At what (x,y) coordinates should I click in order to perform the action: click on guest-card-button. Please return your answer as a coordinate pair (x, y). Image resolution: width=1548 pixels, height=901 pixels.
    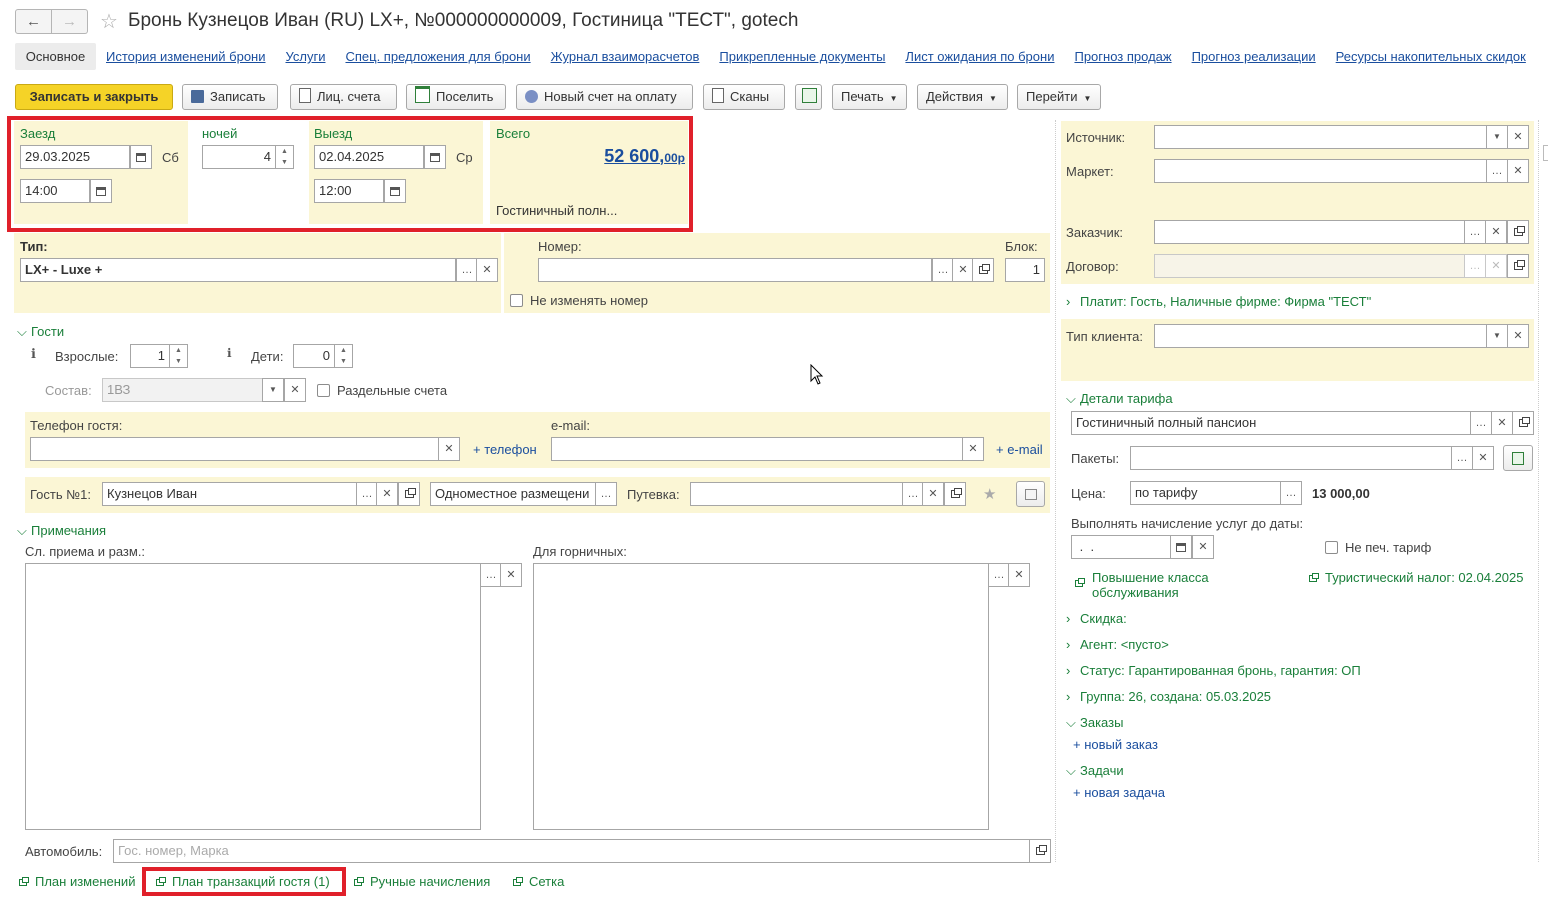
    Looking at the image, I should click on (1030, 494).